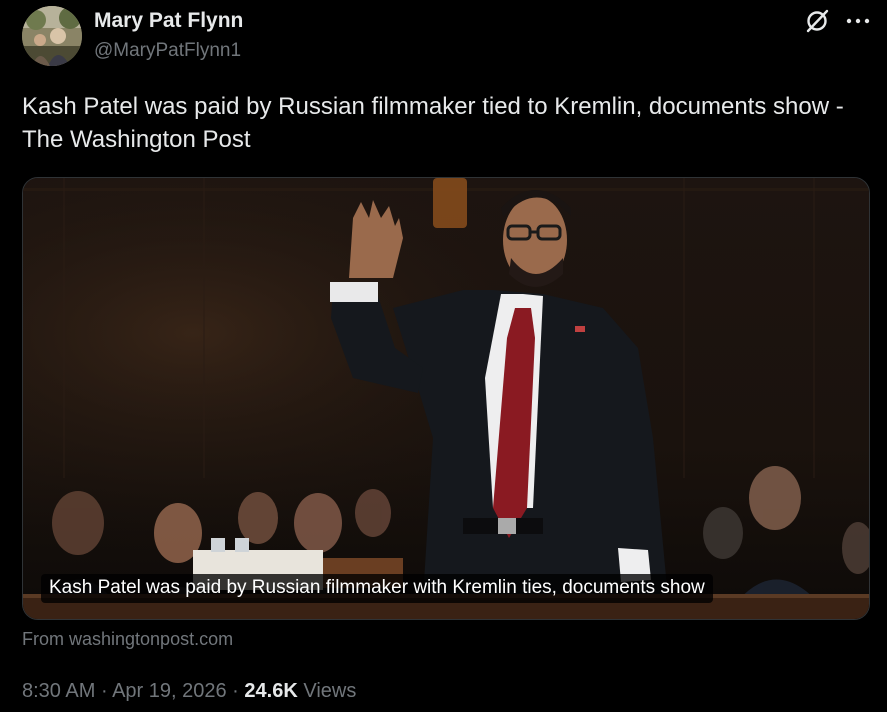 This screenshot has width=887, height=712. Describe the element at coordinates (817, 21) in the screenshot. I see `grok-icon` at that location.